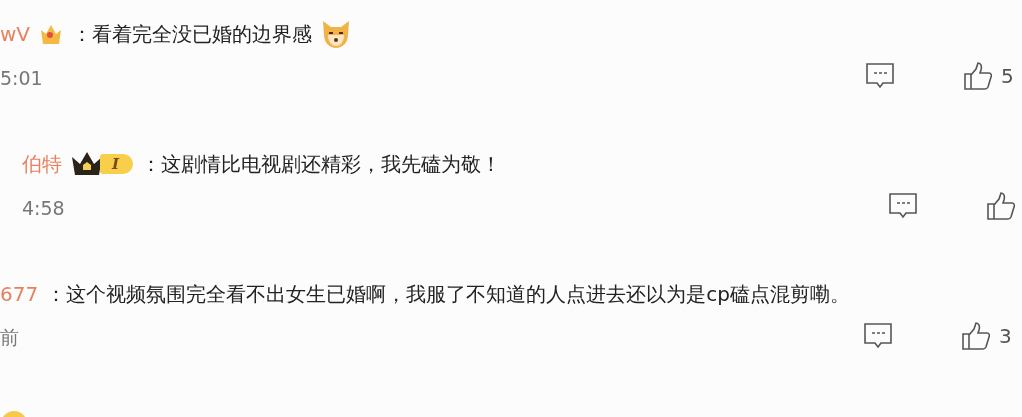 The width and height of the screenshot is (1022, 417). I want to click on username: 伯特, so click(42, 164).